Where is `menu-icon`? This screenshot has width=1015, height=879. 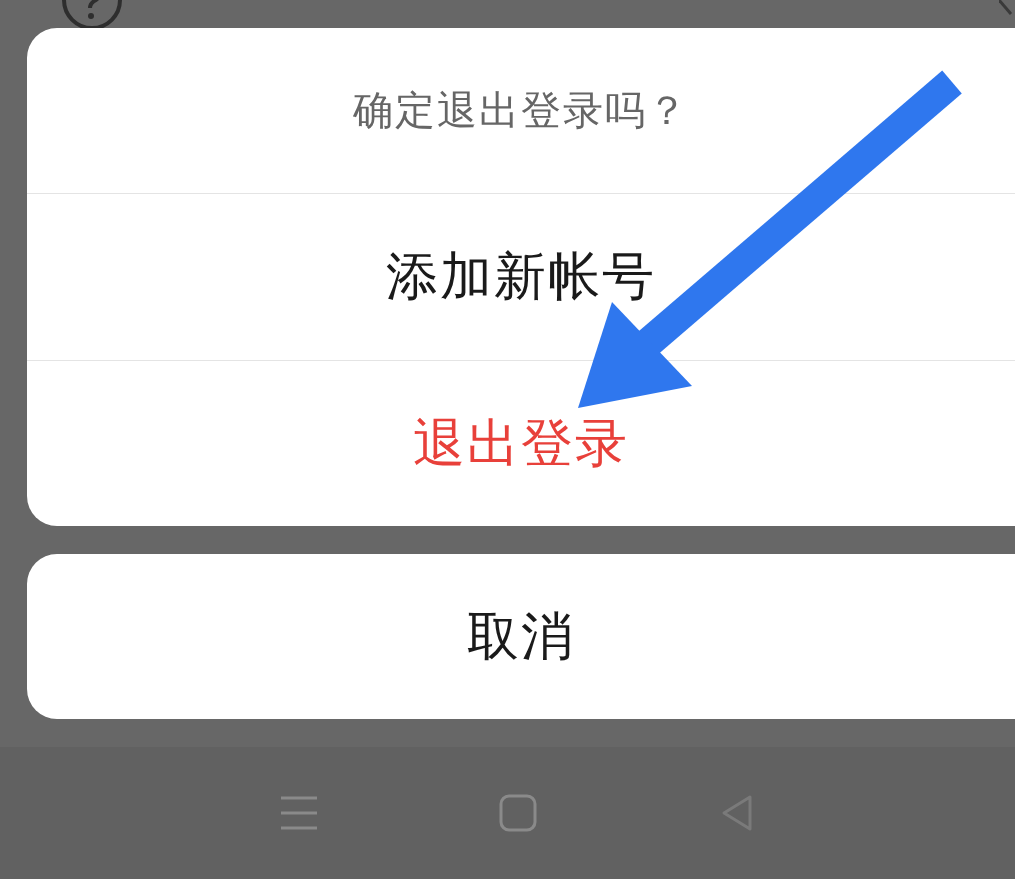 menu-icon is located at coordinates (299, 813).